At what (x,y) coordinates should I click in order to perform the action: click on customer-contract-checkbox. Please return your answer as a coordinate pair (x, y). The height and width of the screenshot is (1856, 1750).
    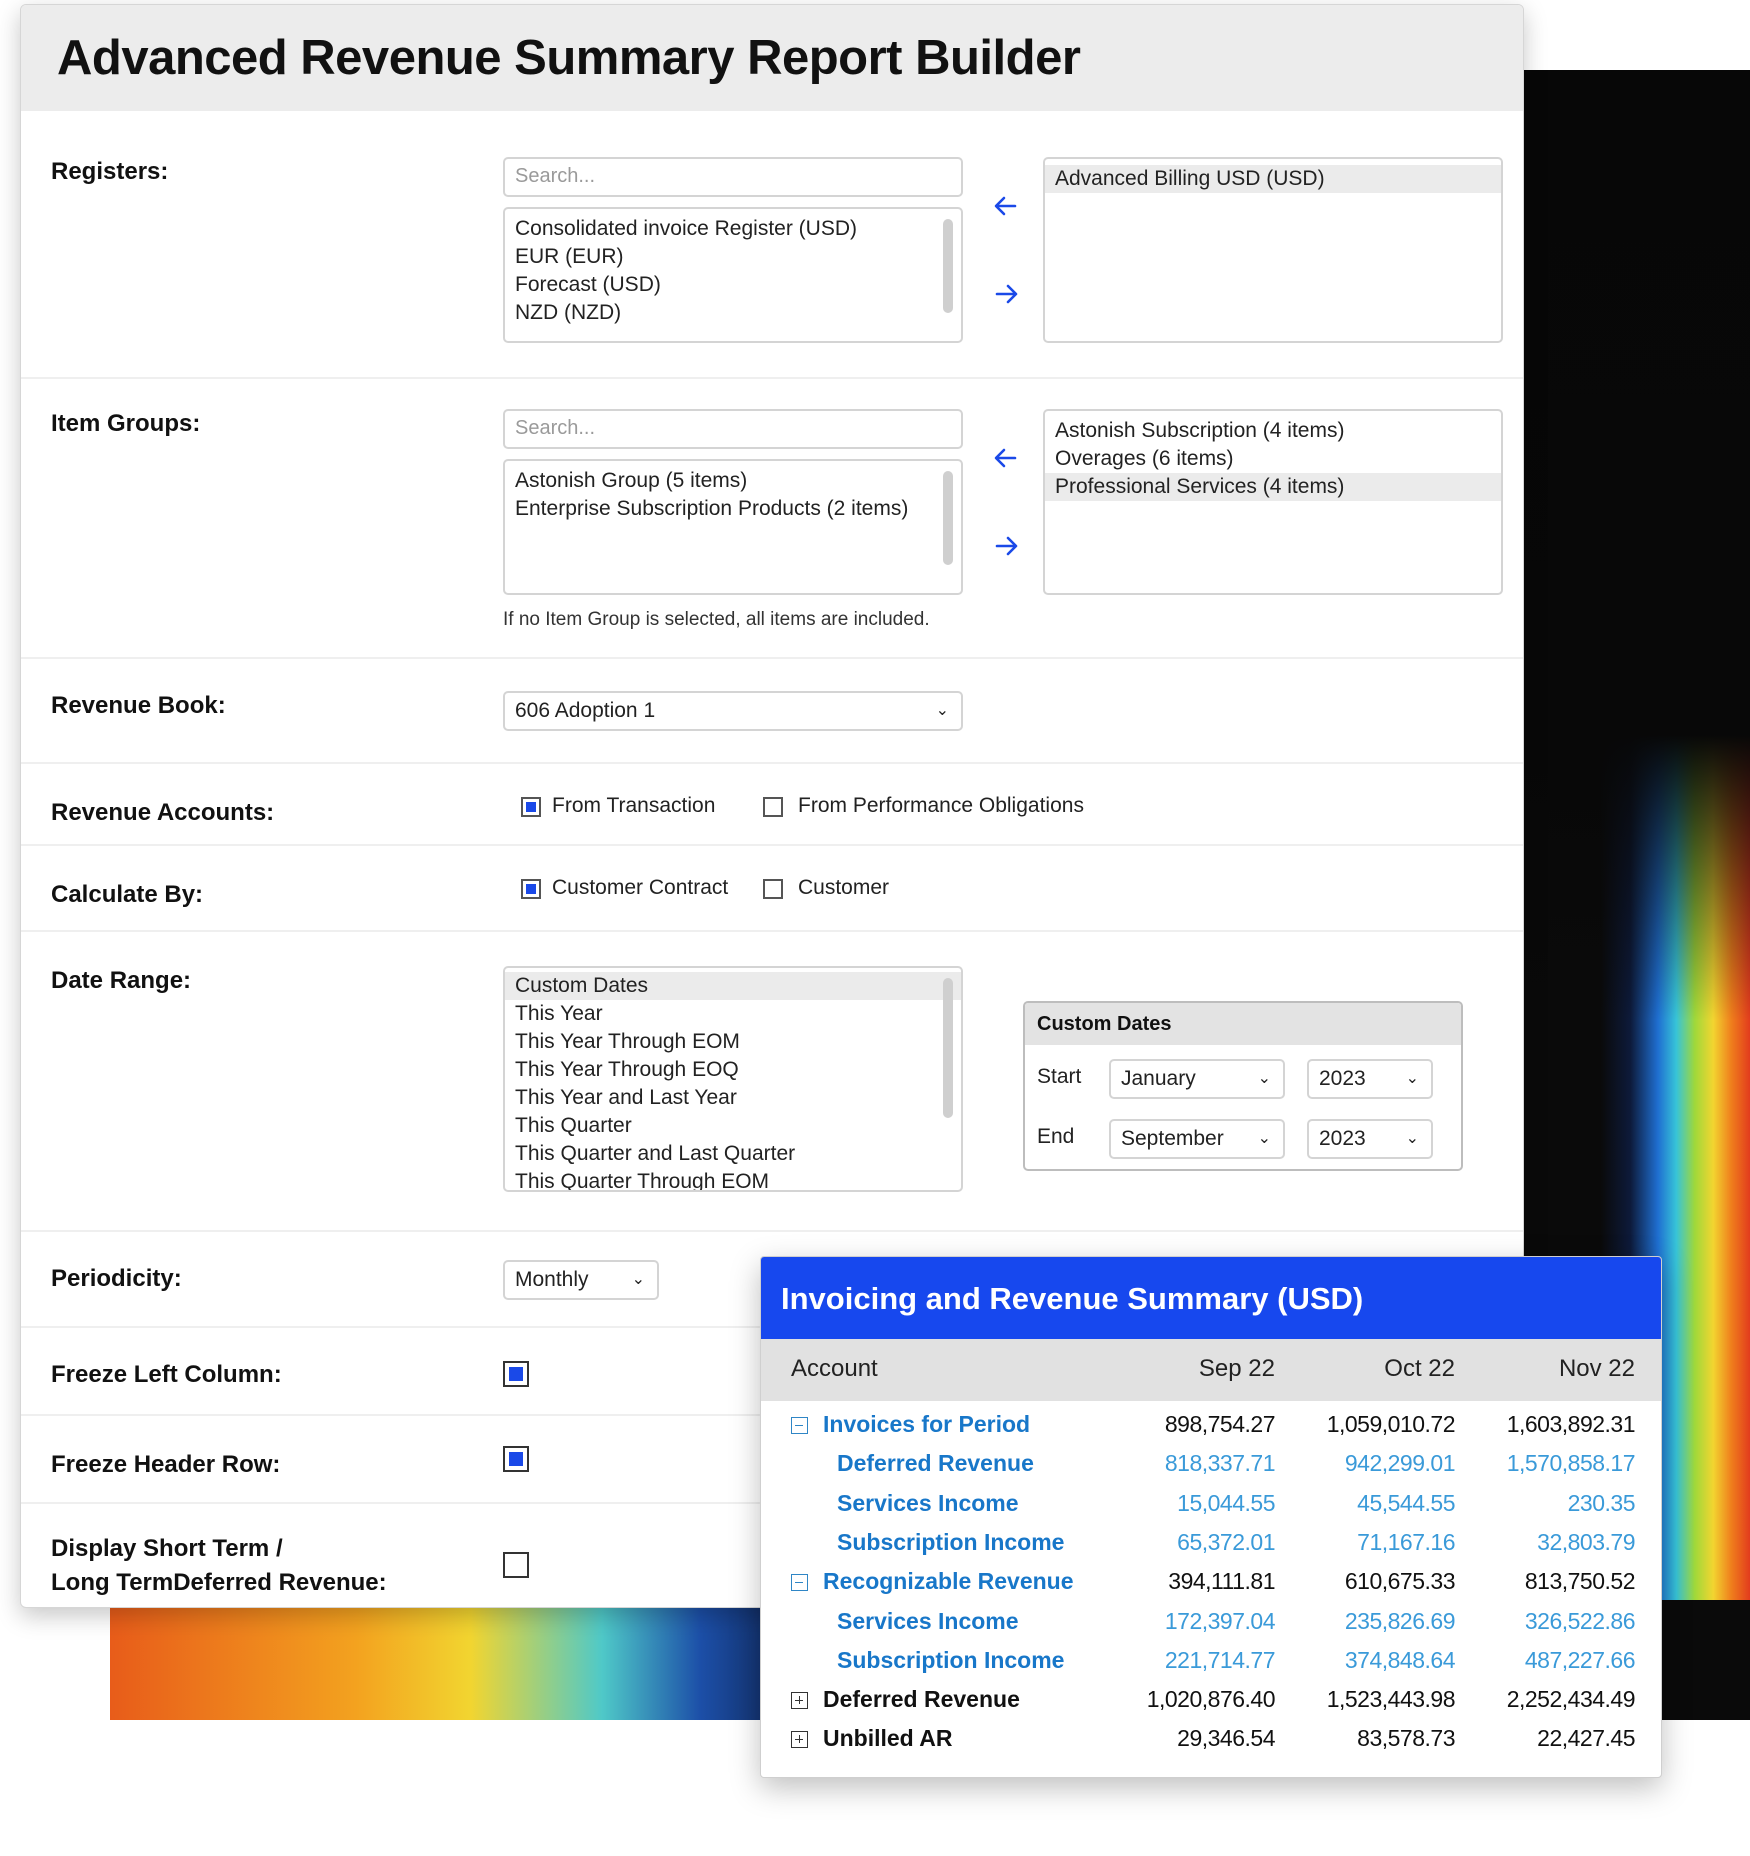
    Looking at the image, I should click on (531, 889).